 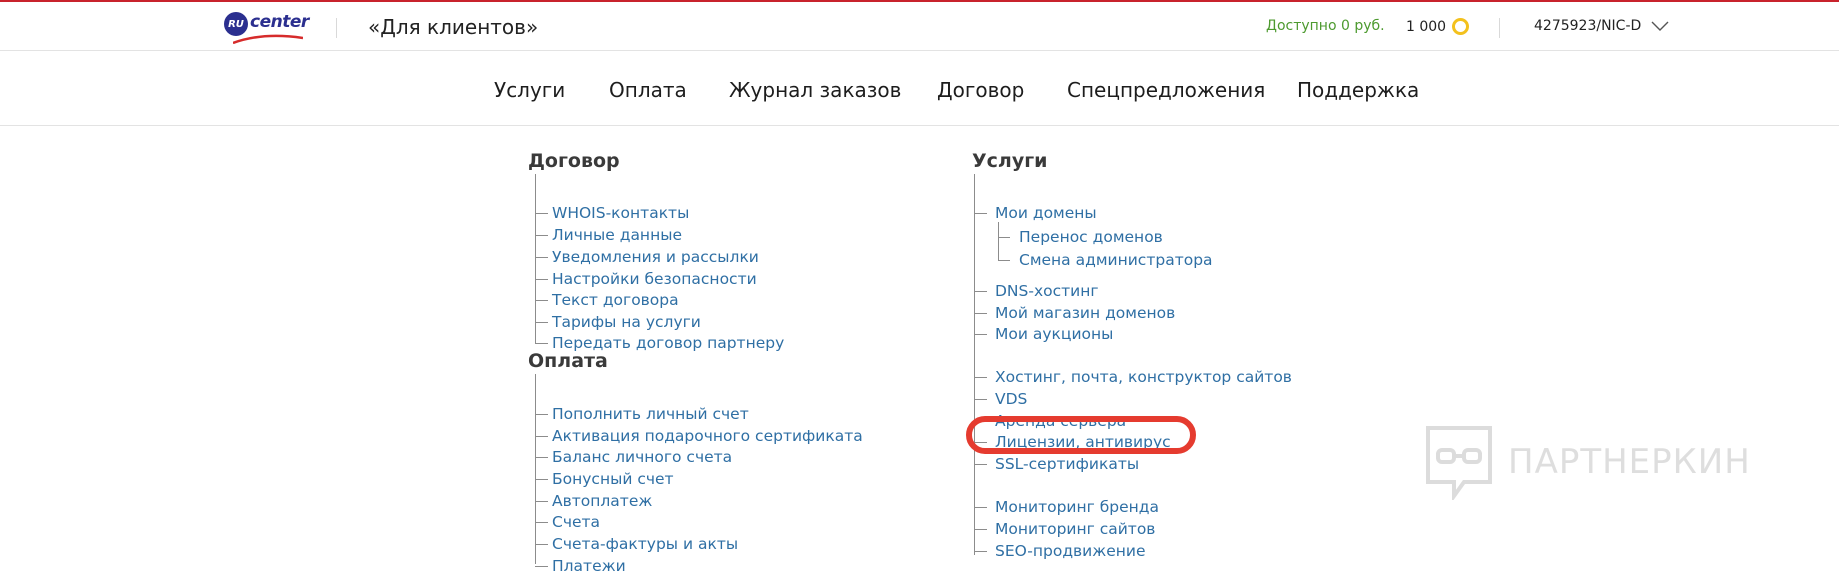 I want to click on payment-section-title: Оплата, so click(x=568, y=361).